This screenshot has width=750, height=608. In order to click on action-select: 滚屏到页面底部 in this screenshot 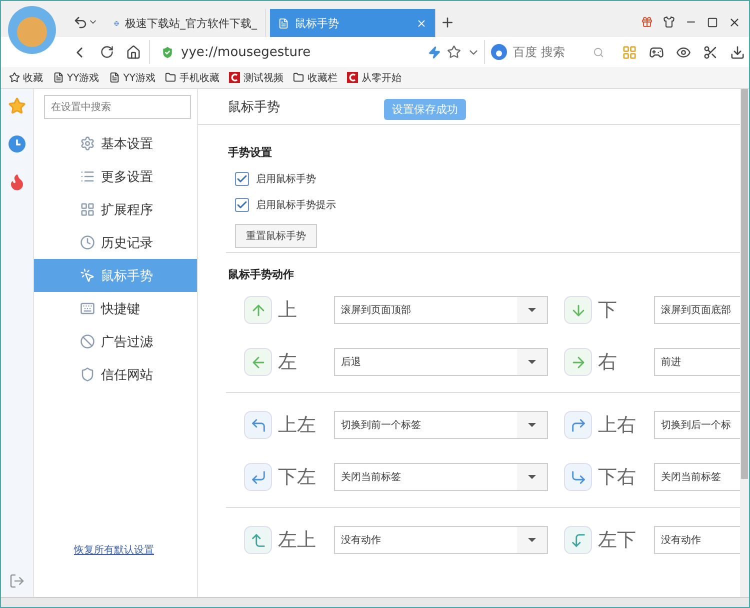, I will do `click(697, 310)`.